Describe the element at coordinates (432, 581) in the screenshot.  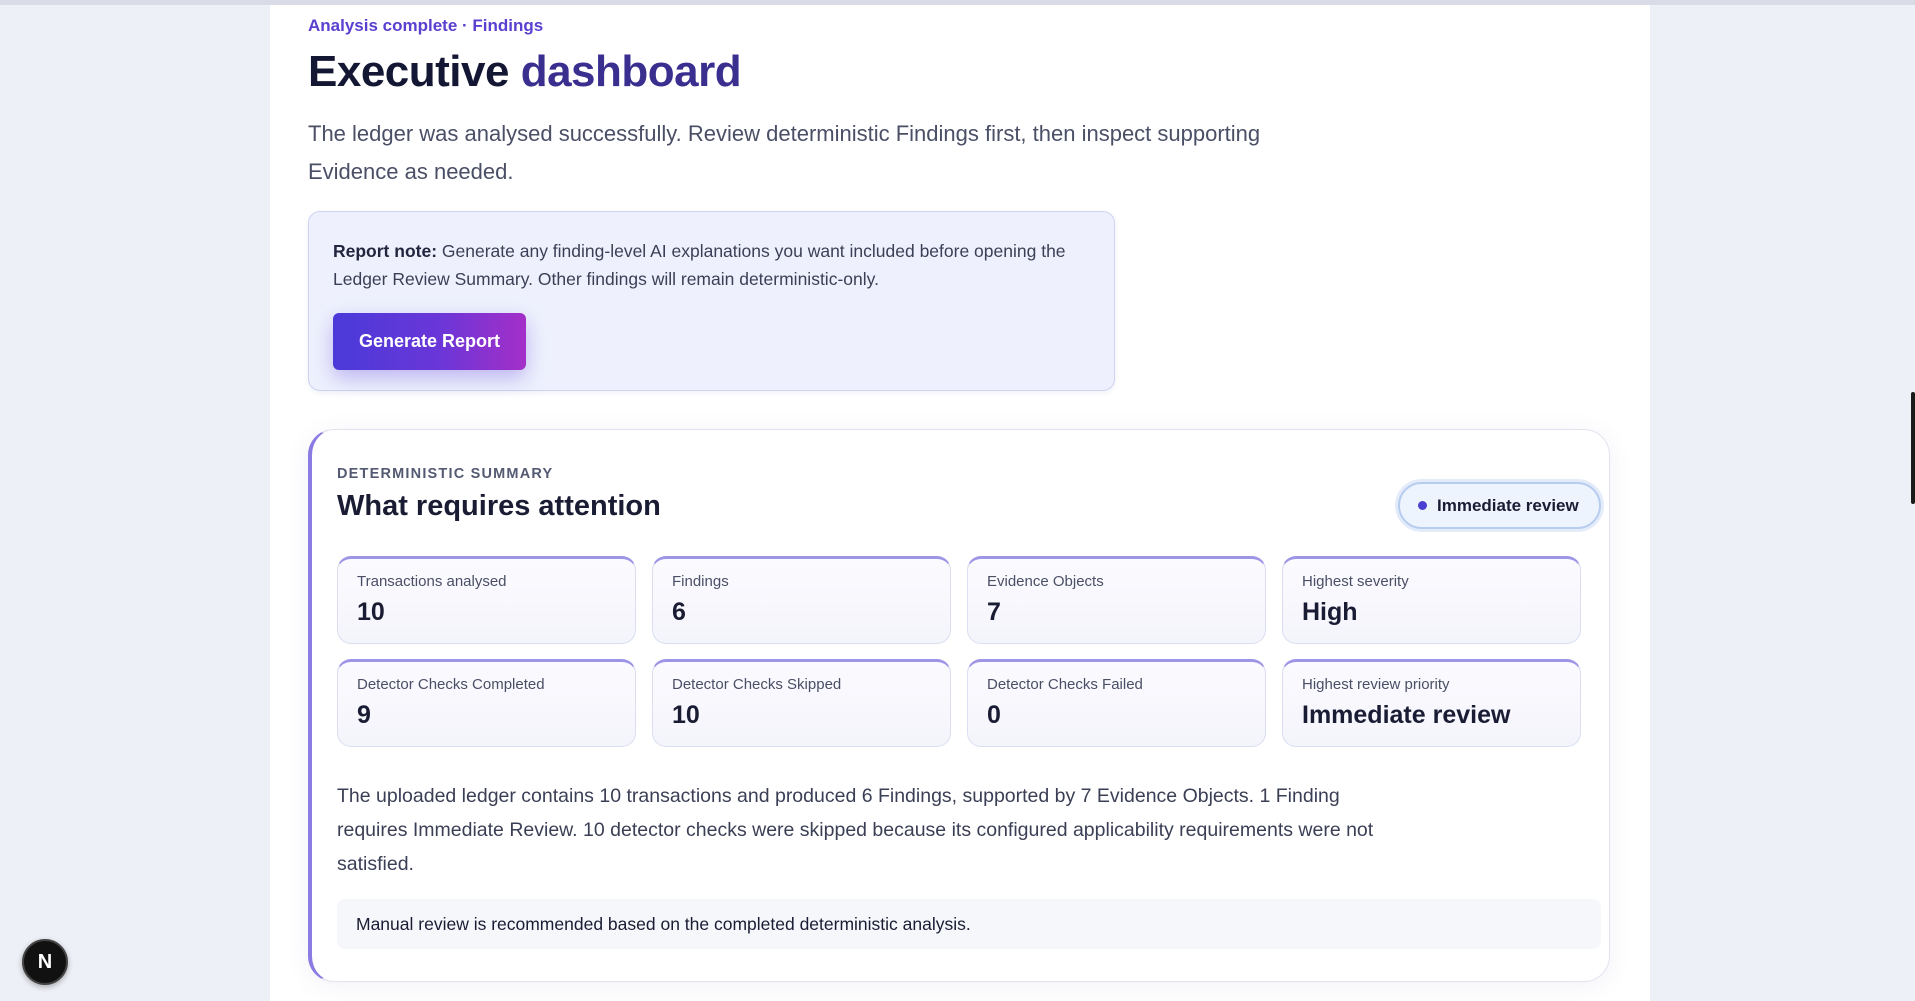
I see `stat-label: Transactions analysed` at that location.